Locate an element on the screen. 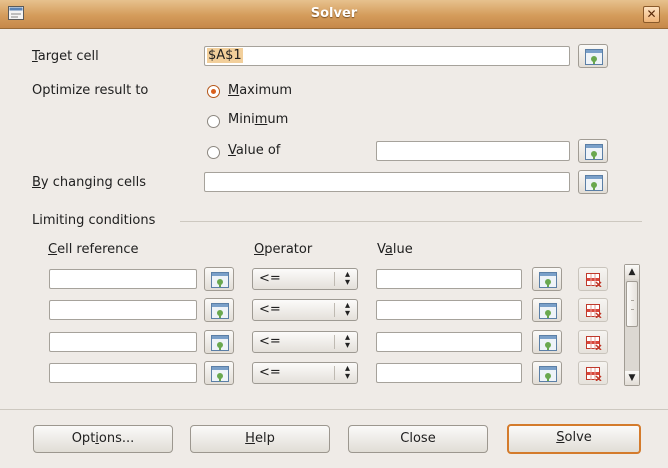 The width and height of the screenshot is (668, 468). header-cell-reference: Cell reference is located at coordinates (93, 249).